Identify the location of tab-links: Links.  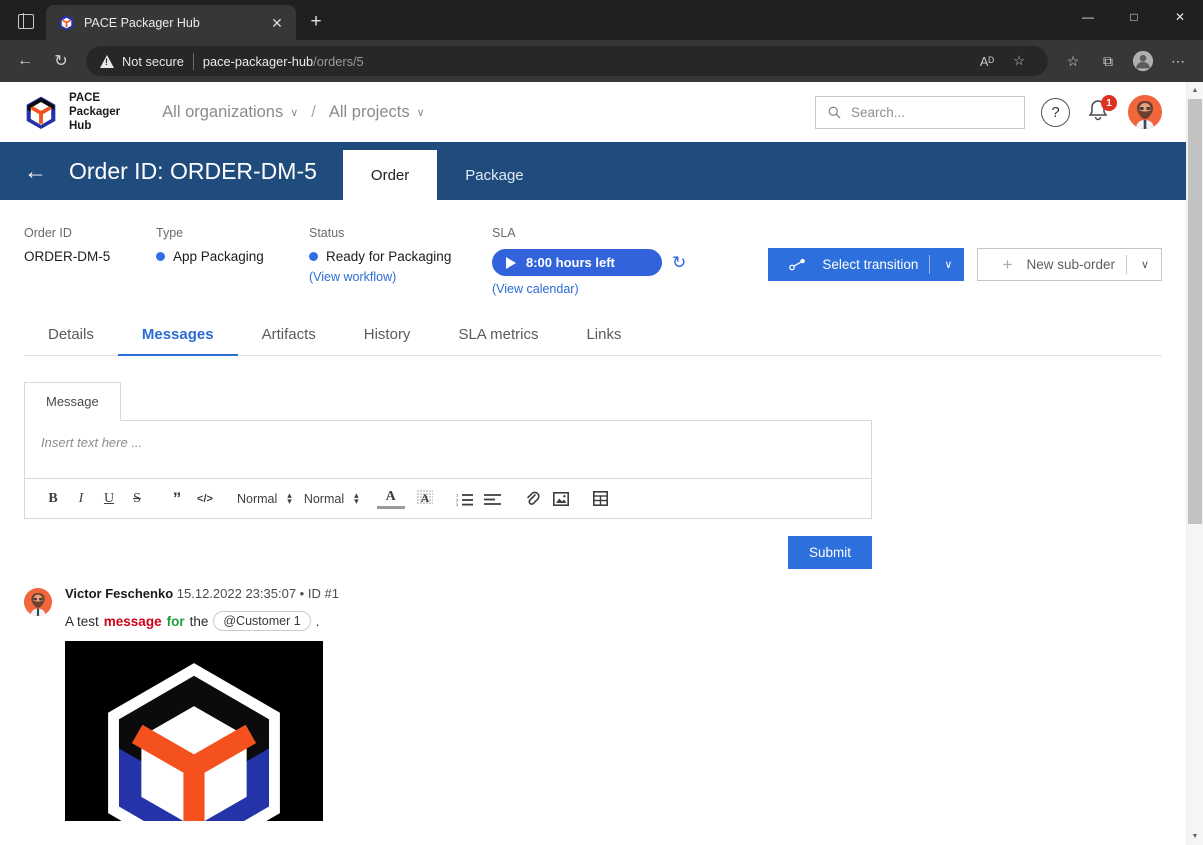
(603, 340).